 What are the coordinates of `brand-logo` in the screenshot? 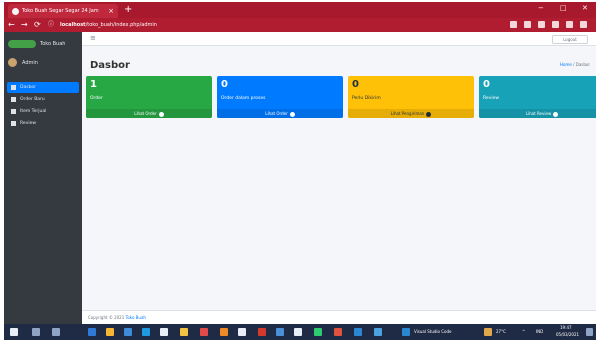 It's located at (22, 44).